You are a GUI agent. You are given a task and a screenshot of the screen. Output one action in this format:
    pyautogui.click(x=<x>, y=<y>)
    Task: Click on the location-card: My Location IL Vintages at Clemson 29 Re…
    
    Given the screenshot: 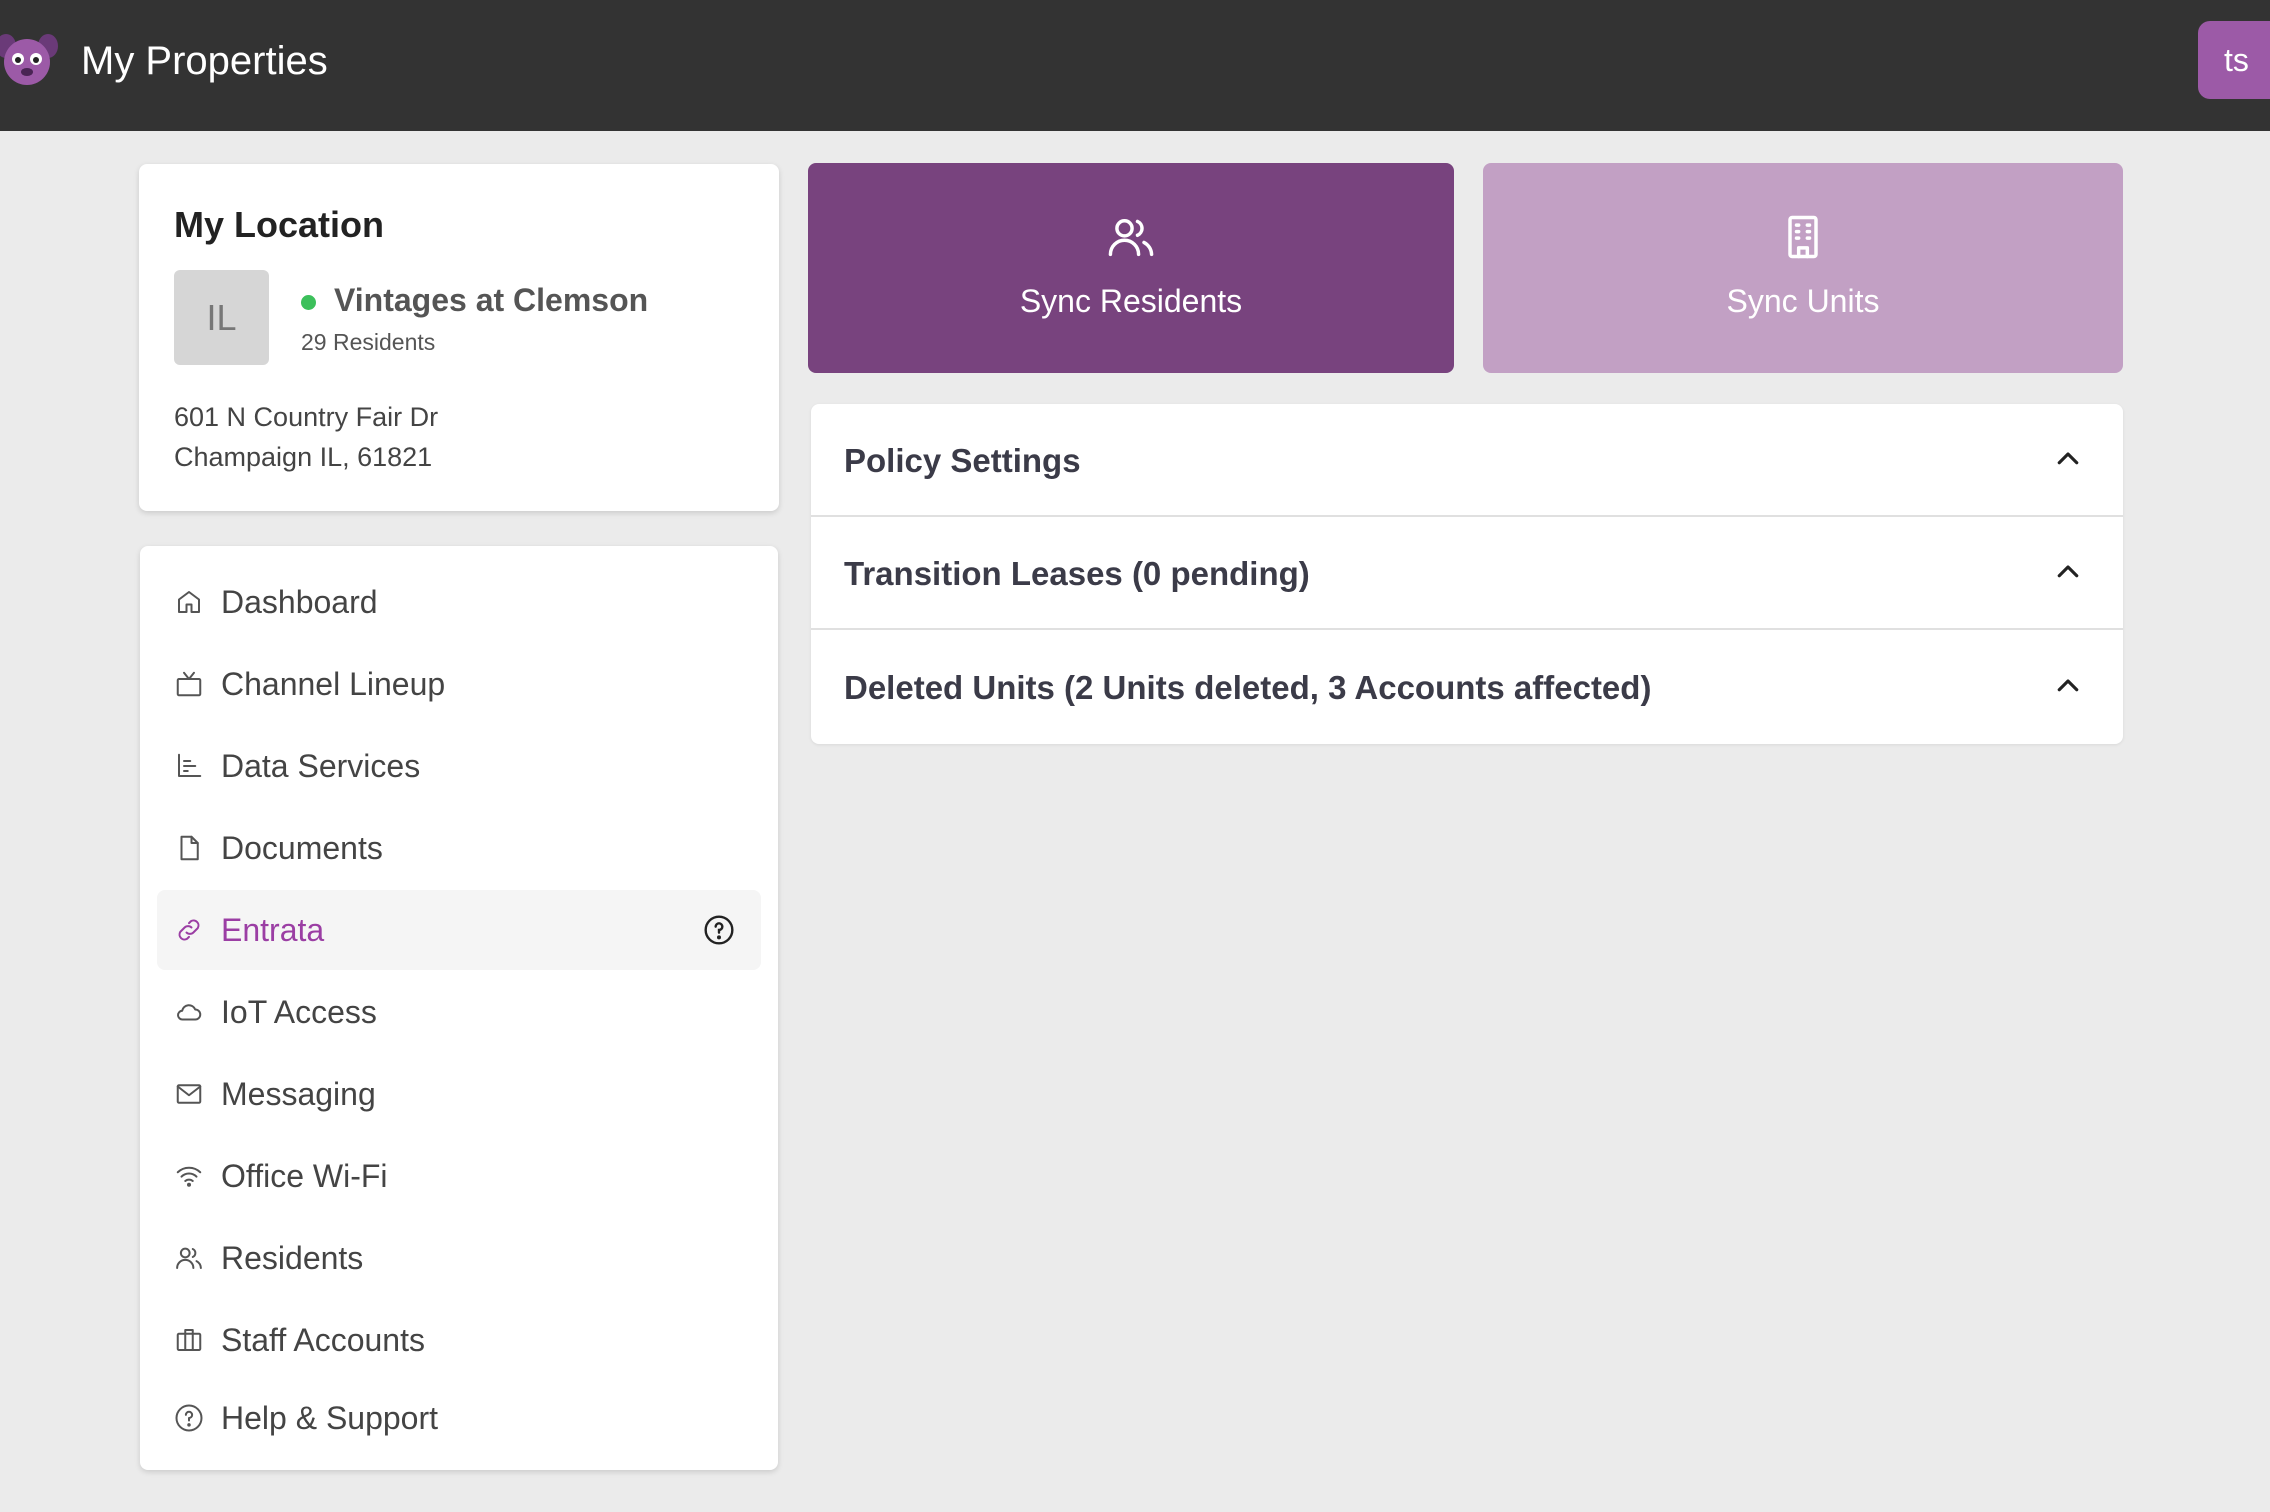 What is the action you would take?
    pyautogui.click(x=459, y=337)
    